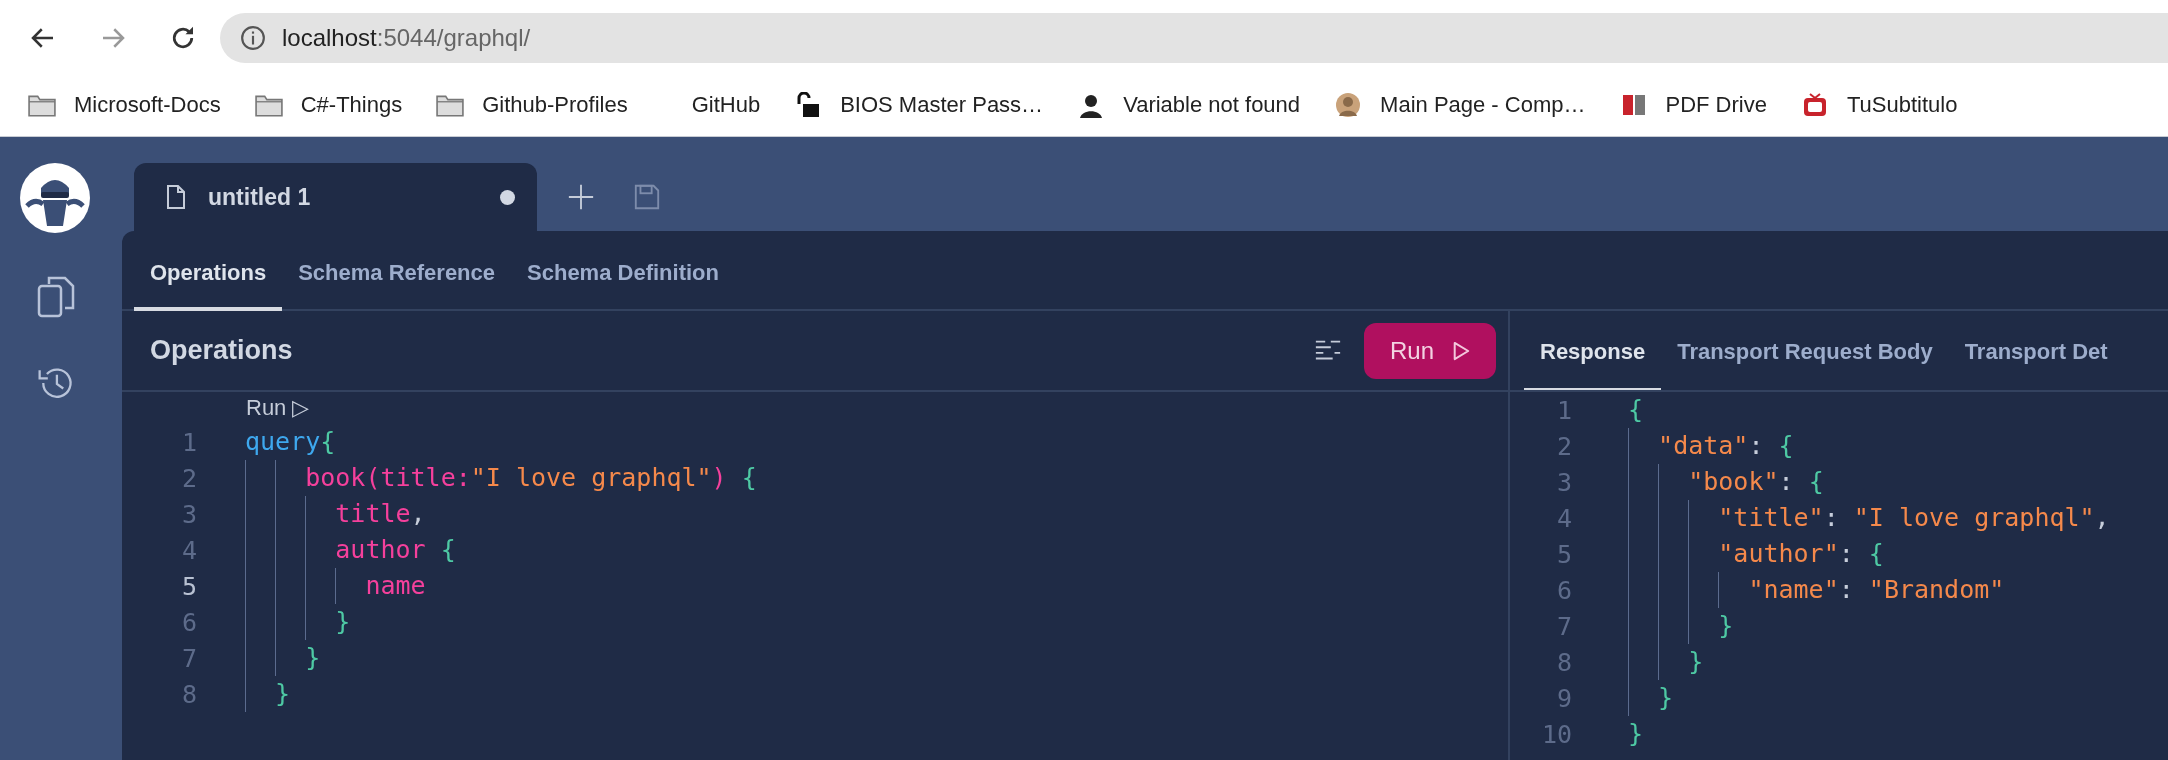 The height and width of the screenshot is (760, 2168). What do you see at coordinates (2036, 350) in the screenshot?
I see `response-tab: Transport Det` at bounding box center [2036, 350].